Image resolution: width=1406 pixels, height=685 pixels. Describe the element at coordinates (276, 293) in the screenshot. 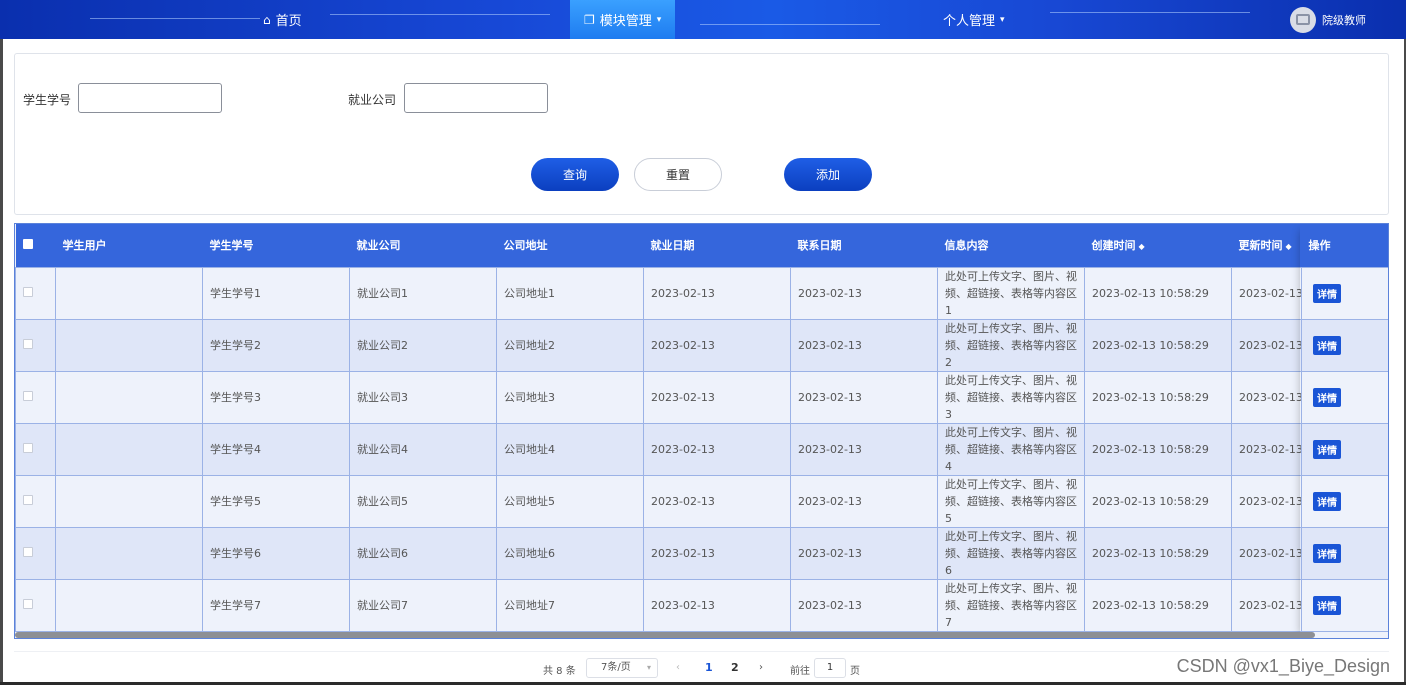

I see `cell-student-id: 学生学号1` at that location.